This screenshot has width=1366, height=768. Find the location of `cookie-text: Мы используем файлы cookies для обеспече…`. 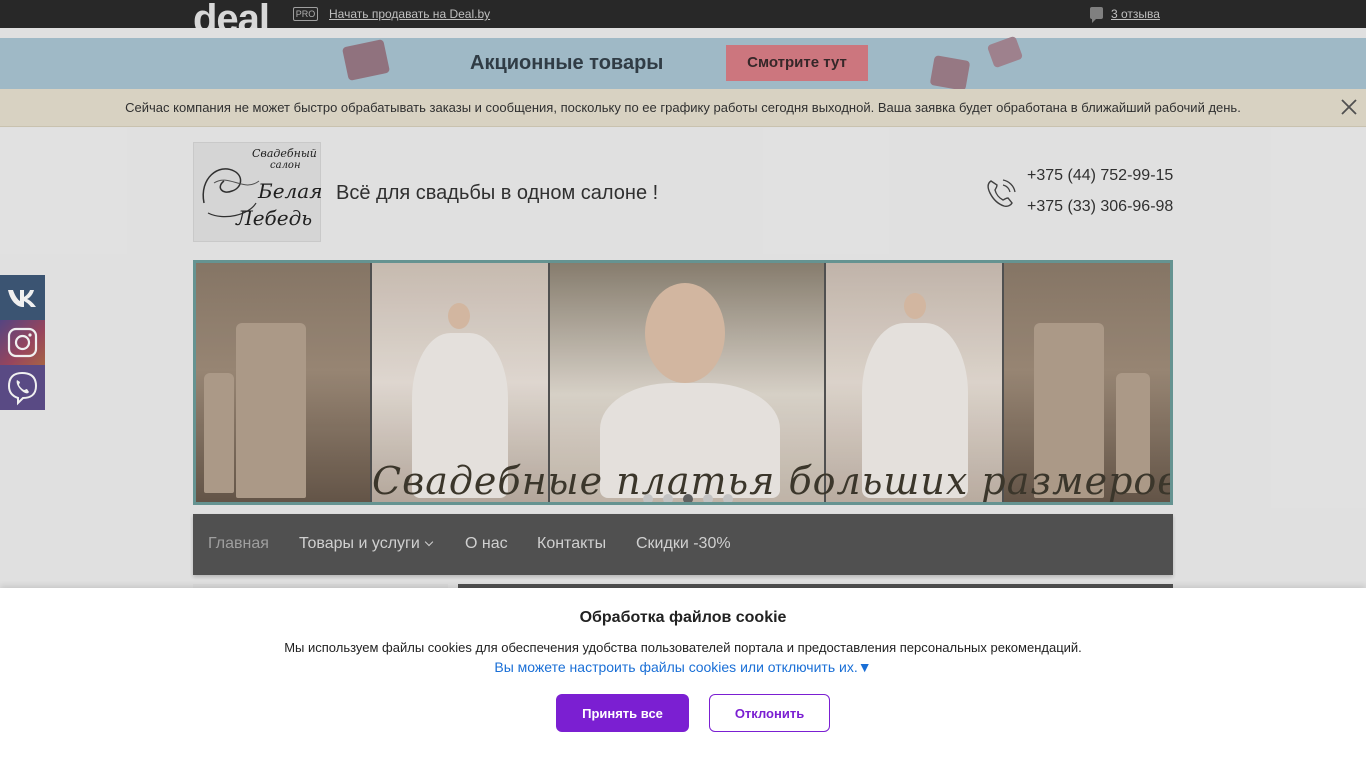

cookie-text: Мы используем файлы cookies для обеспече… is located at coordinates (683, 647).